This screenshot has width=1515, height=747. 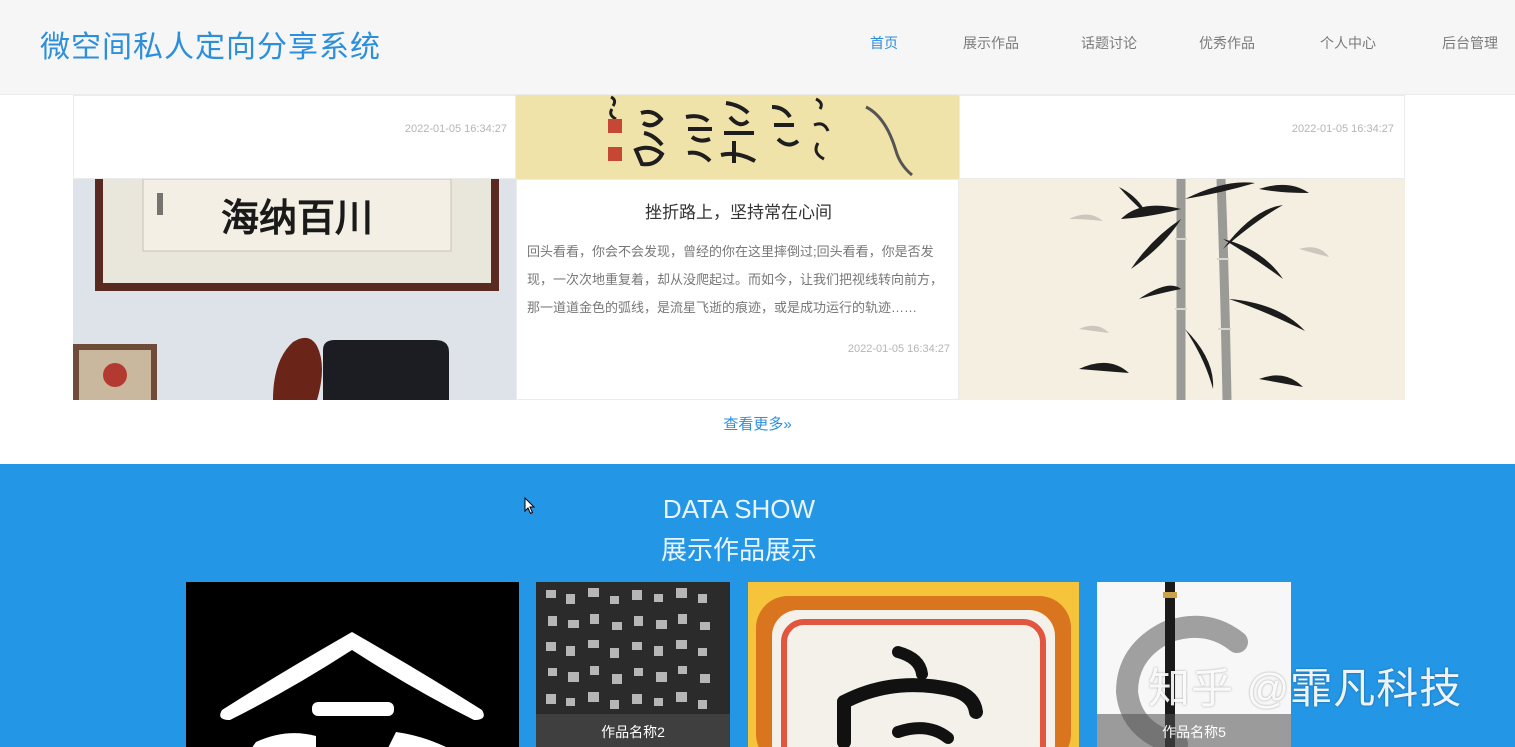 What do you see at coordinates (757, 423) in the screenshot?
I see `view-more-link: 查看更多»` at bounding box center [757, 423].